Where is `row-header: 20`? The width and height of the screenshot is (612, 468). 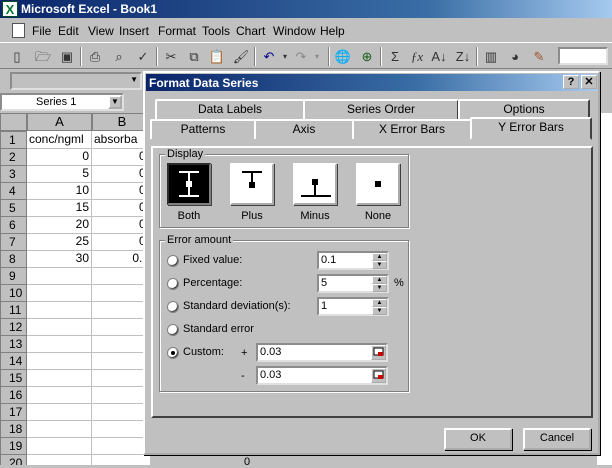 row-header: 20 is located at coordinates (13, 459).